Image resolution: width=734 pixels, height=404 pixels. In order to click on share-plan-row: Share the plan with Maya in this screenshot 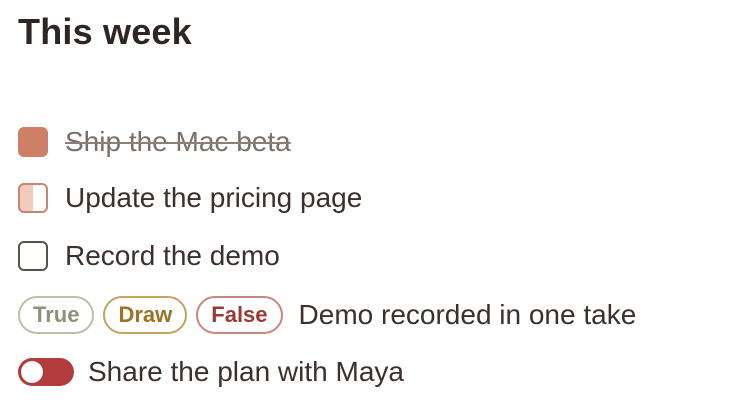, I will do `click(211, 372)`.